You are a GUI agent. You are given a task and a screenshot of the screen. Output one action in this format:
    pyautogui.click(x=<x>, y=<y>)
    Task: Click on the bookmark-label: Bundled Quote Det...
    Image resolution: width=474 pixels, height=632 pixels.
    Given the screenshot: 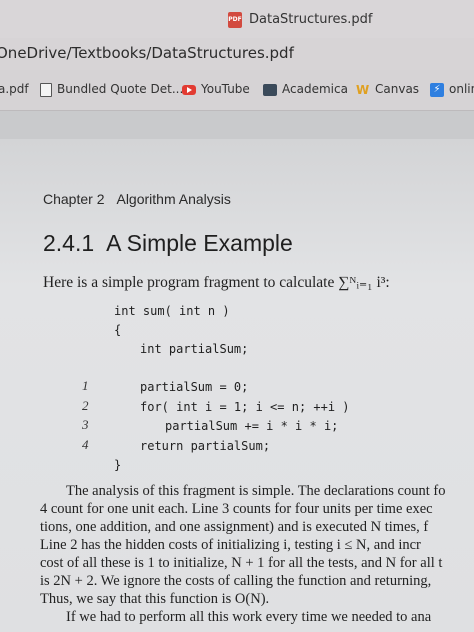 What is the action you would take?
    pyautogui.click(x=120, y=89)
    